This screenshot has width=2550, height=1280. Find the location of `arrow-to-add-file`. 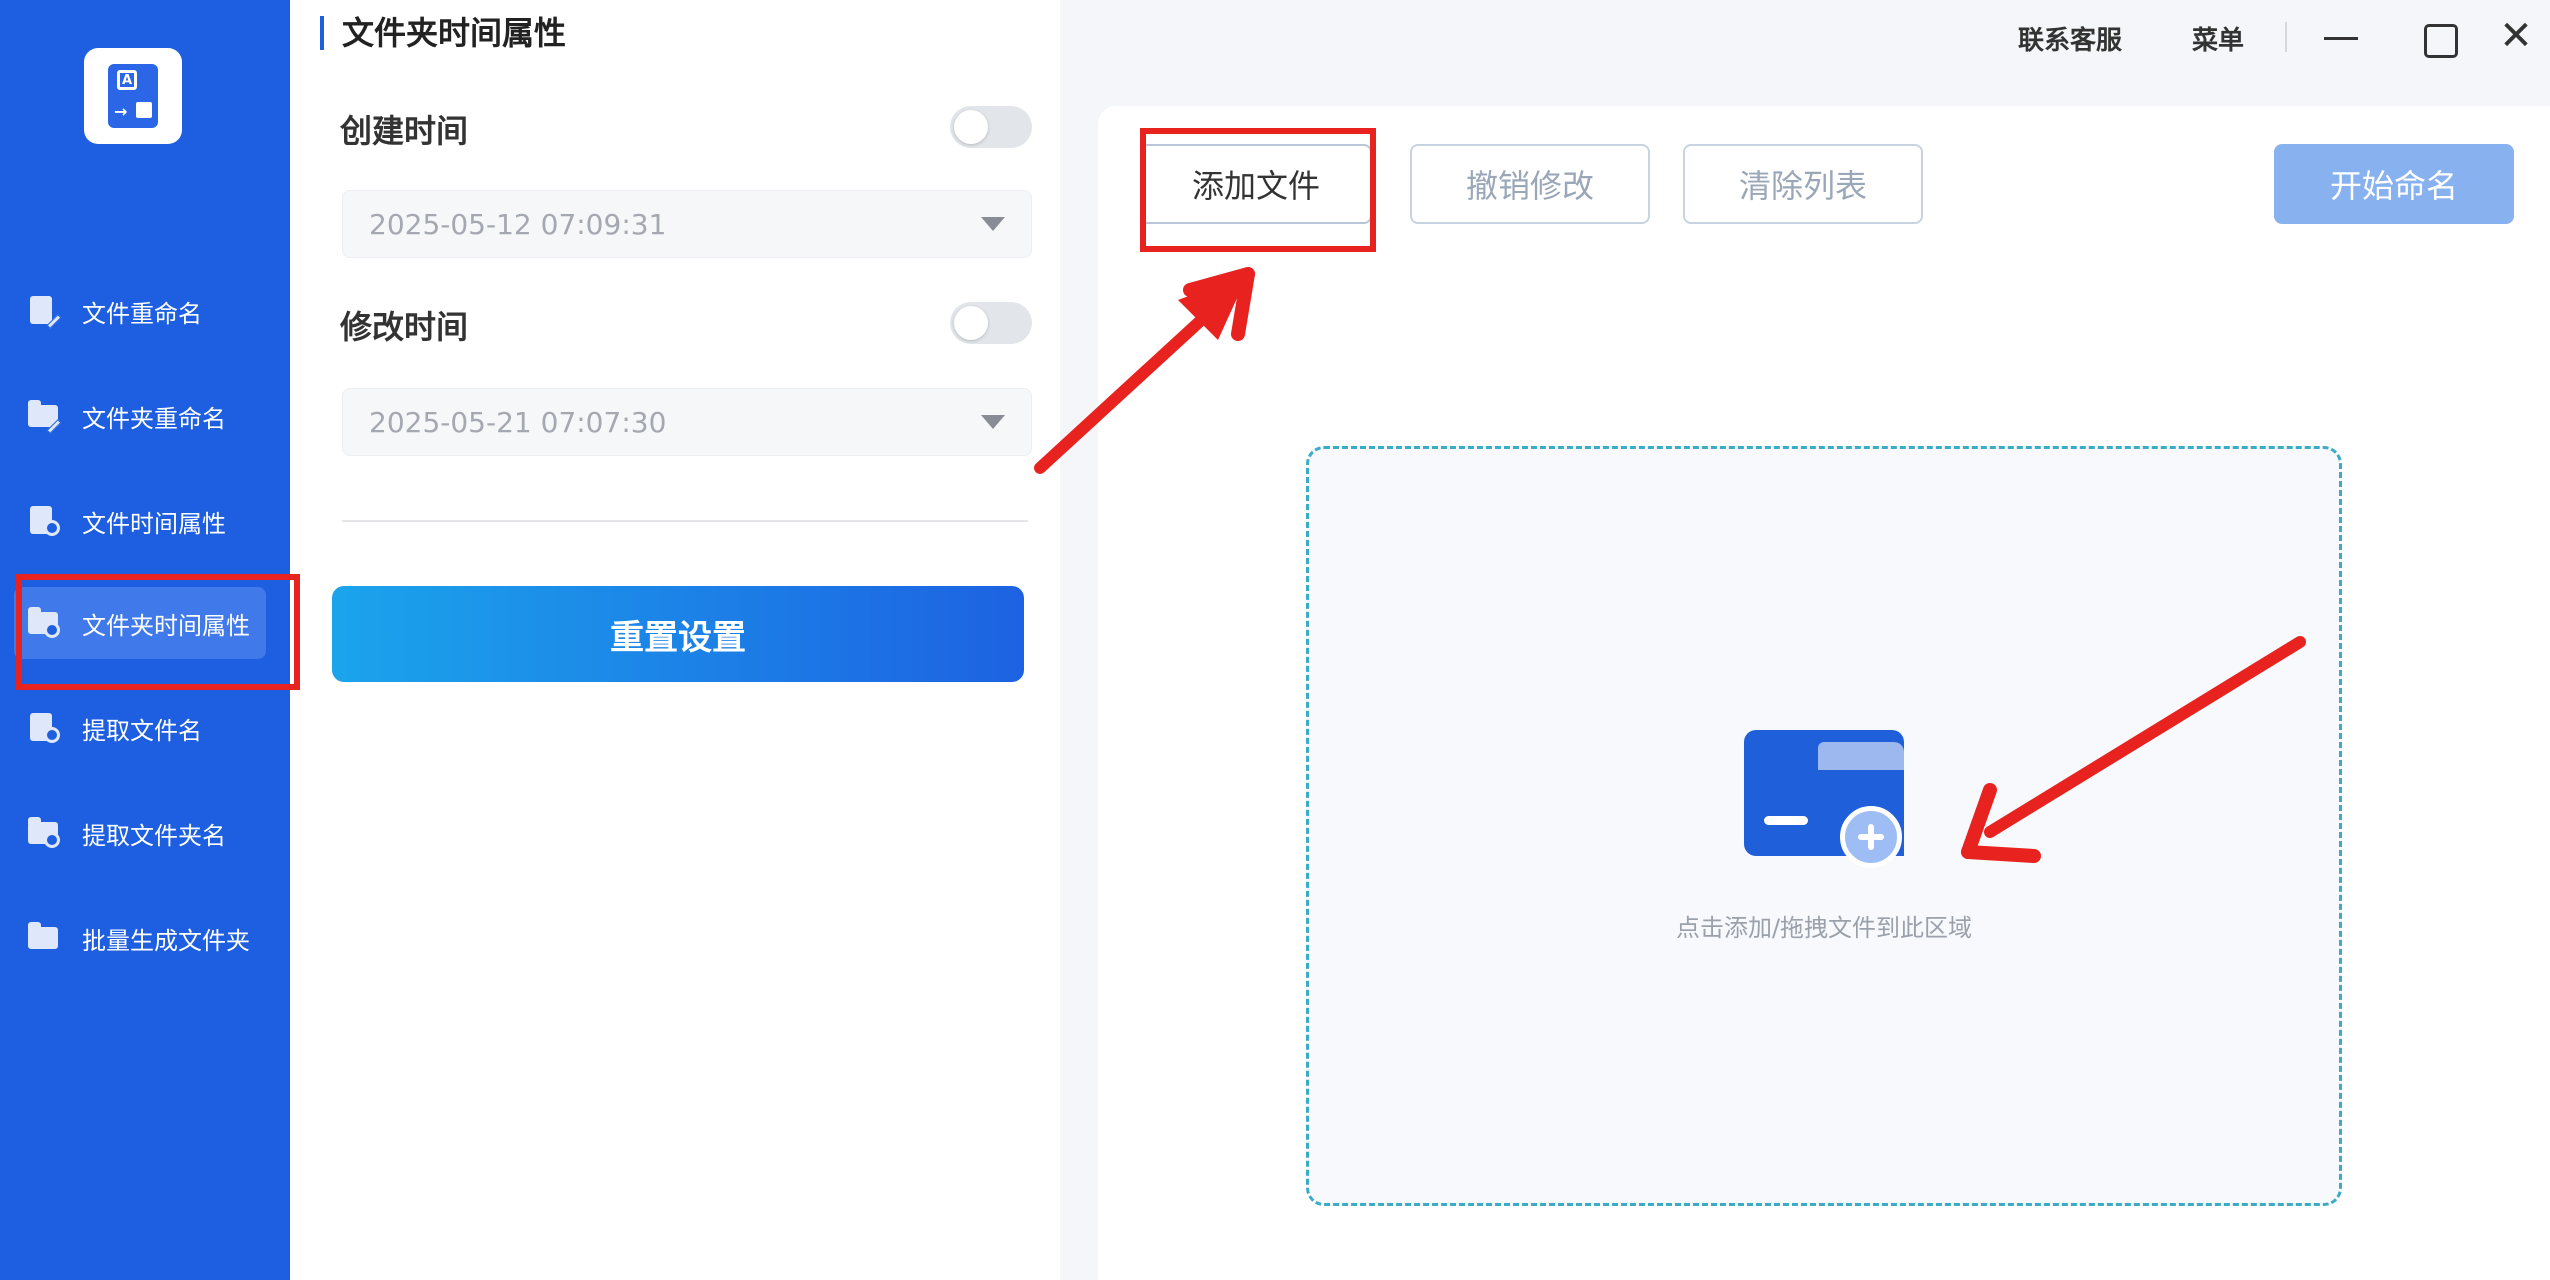

arrow-to-add-file is located at coordinates (1144, 370).